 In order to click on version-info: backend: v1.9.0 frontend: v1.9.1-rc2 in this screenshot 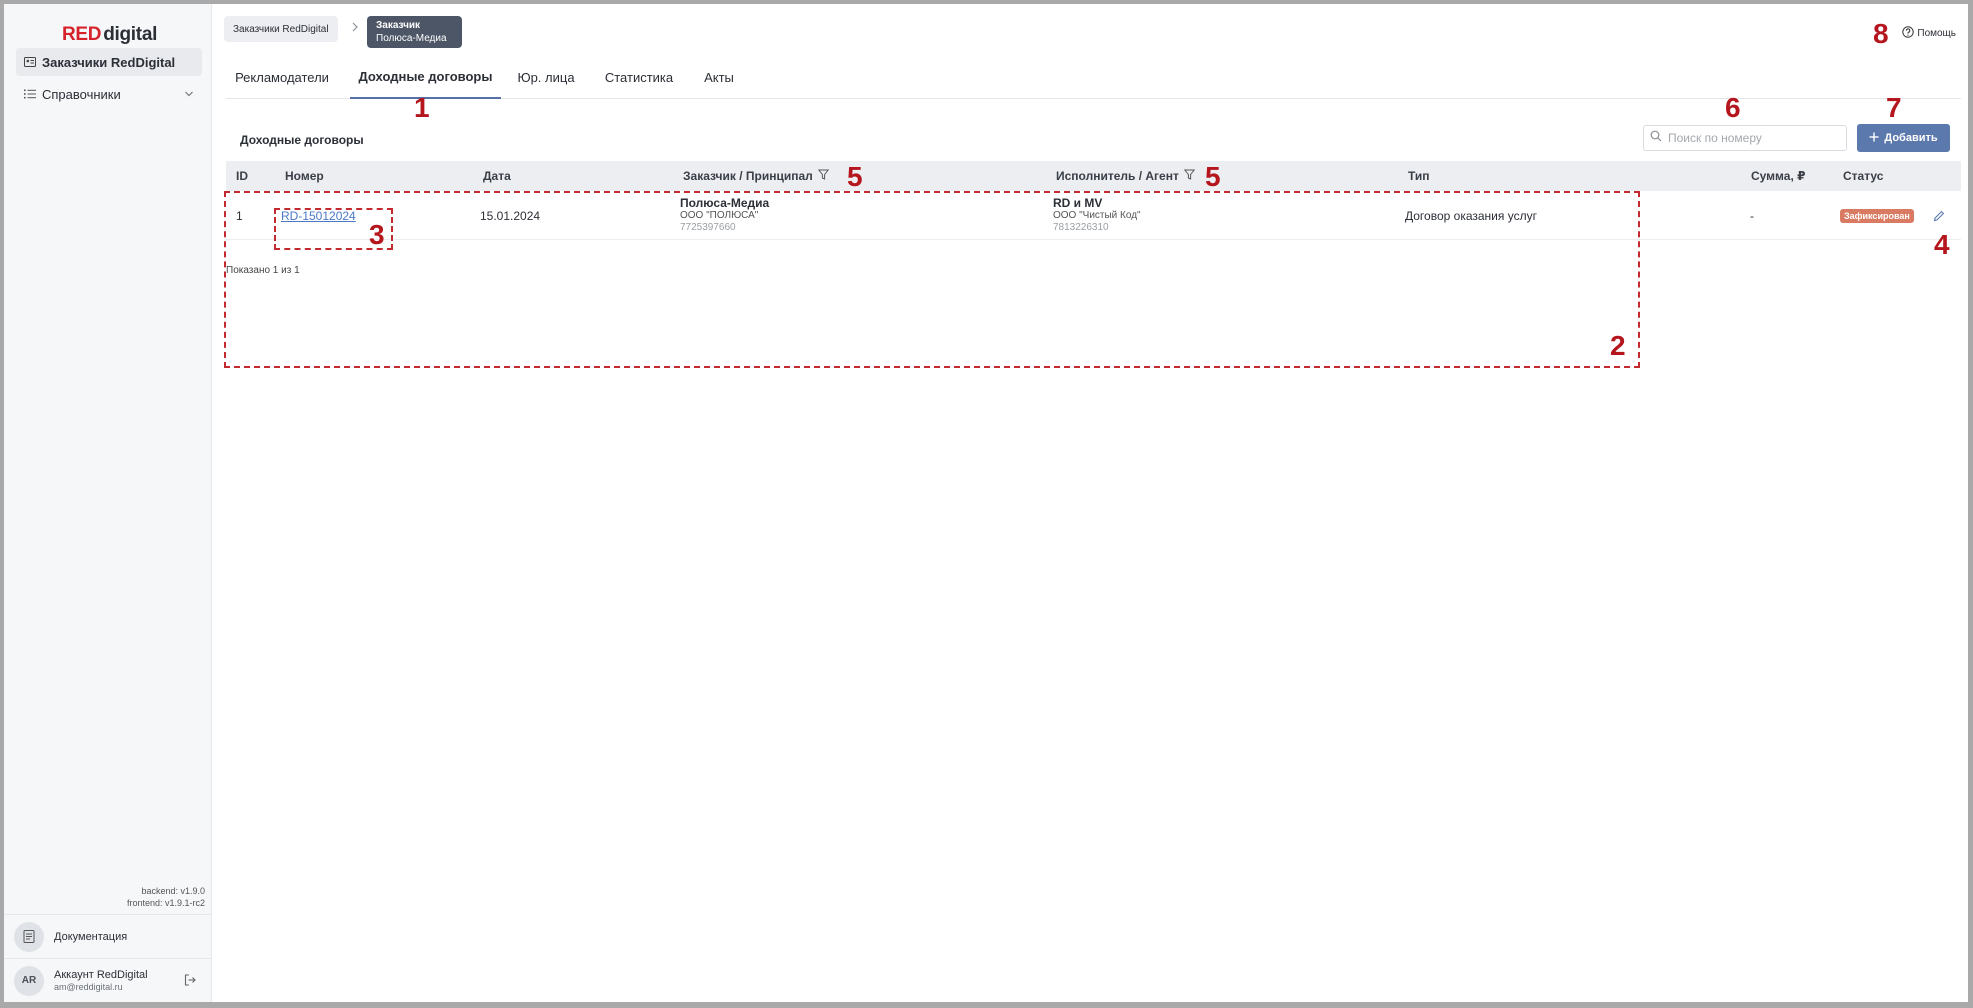, I will do `click(166, 897)`.